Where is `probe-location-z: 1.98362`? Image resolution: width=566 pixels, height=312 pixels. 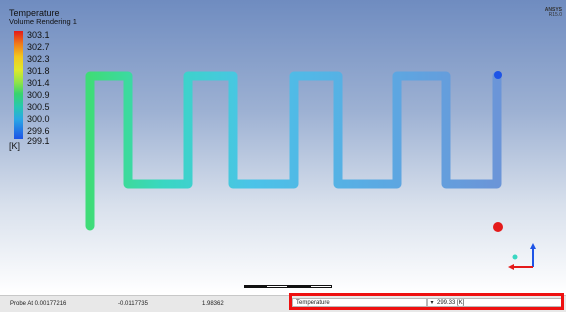
probe-location-z: 1.98362 is located at coordinates (213, 304).